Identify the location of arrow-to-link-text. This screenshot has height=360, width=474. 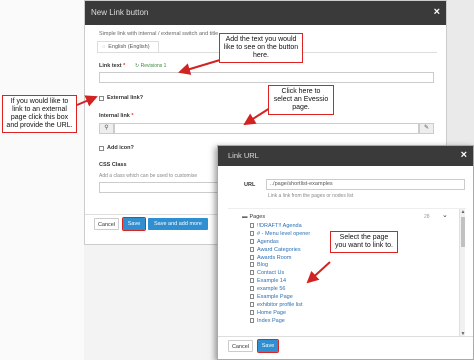
(199, 67).